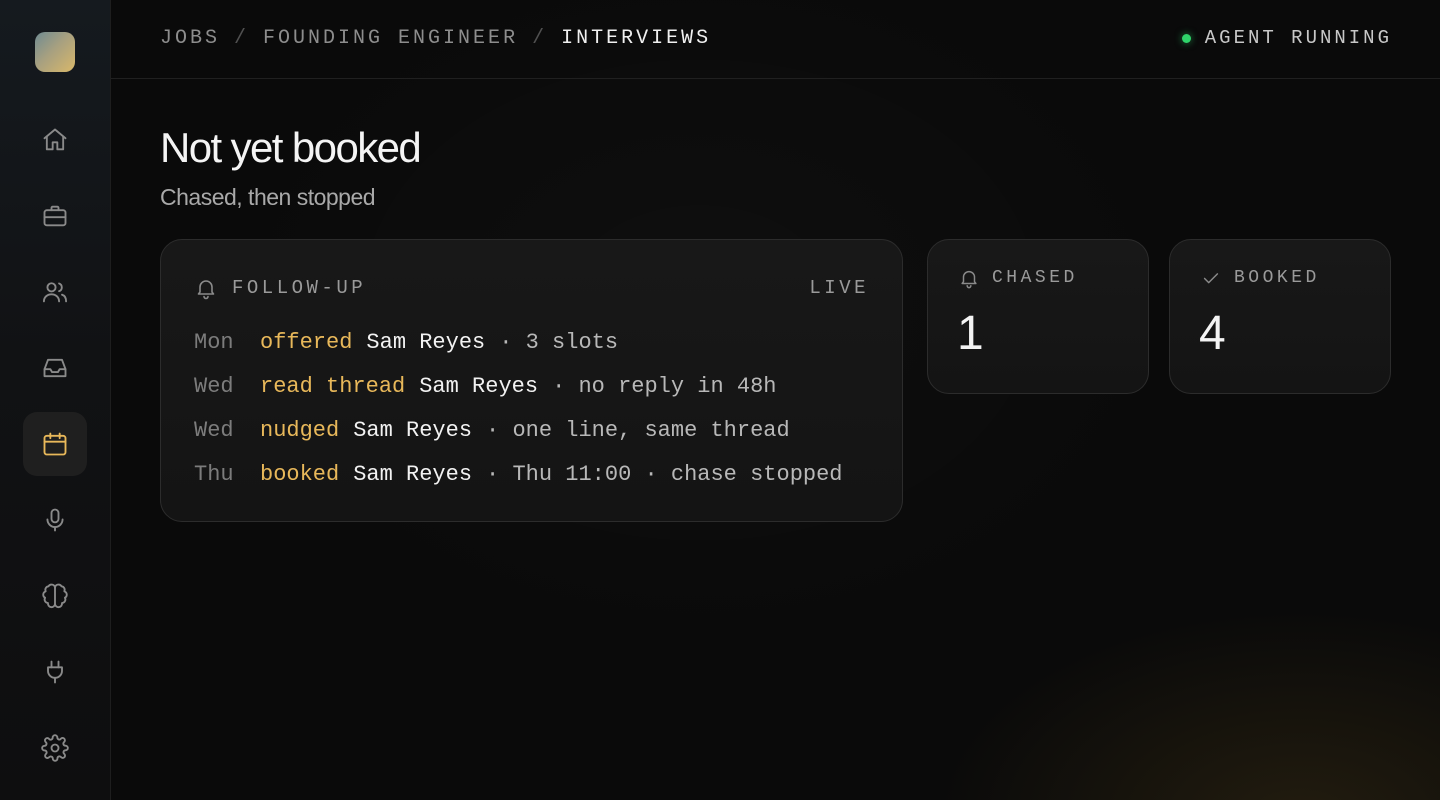  Describe the element at coordinates (970, 333) in the screenshot. I see `chased-count: 1` at that location.